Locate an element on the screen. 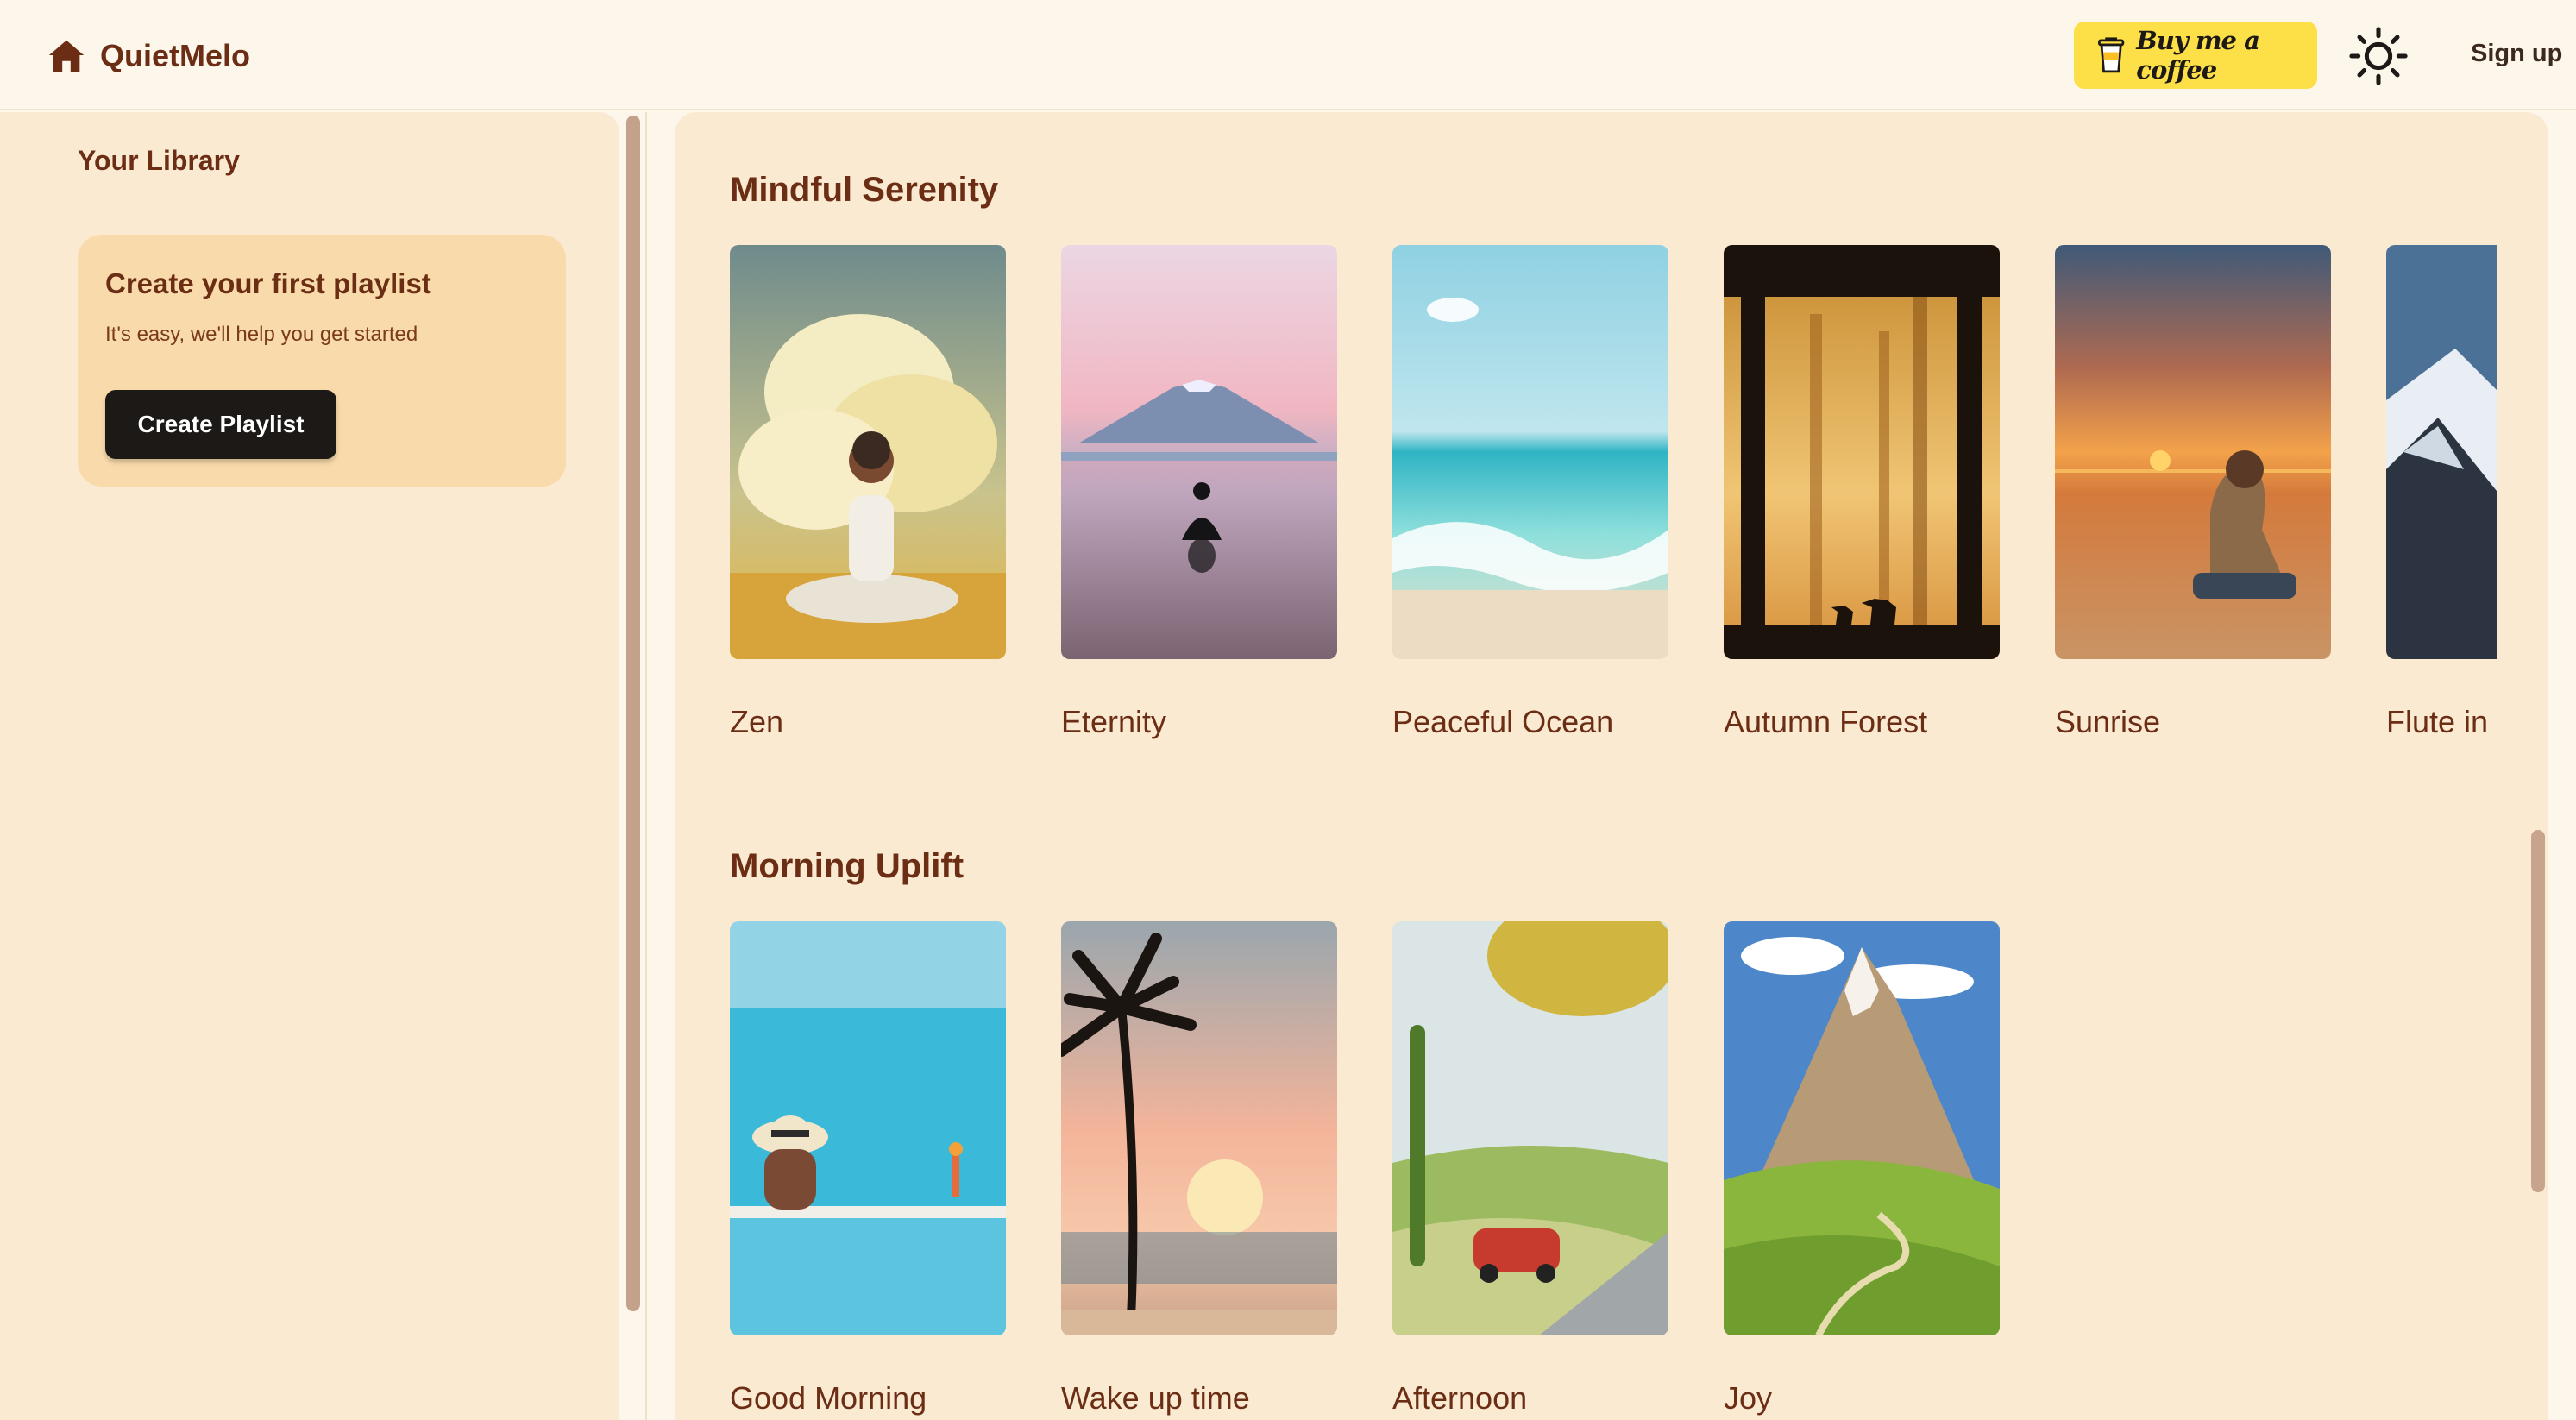  sun-icon is located at coordinates (2378, 56).